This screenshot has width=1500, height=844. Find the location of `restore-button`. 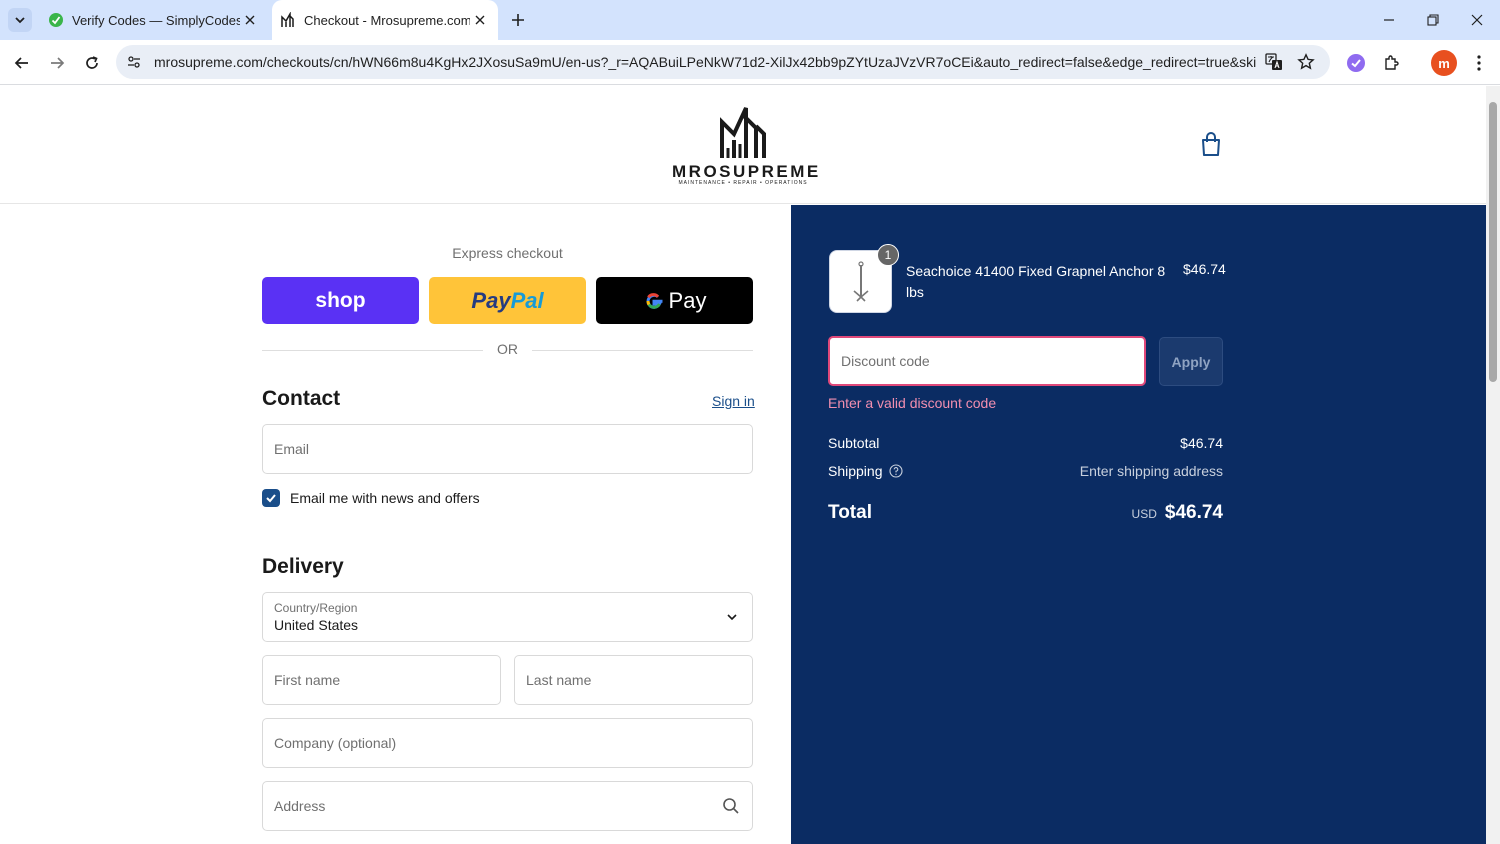

restore-button is located at coordinates (1433, 20).